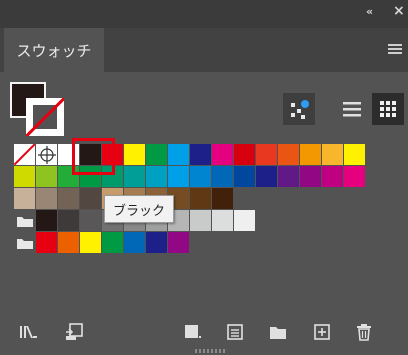  Describe the element at coordinates (204, 14) in the screenshot. I see `panel-title-bar: « ×` at that location.